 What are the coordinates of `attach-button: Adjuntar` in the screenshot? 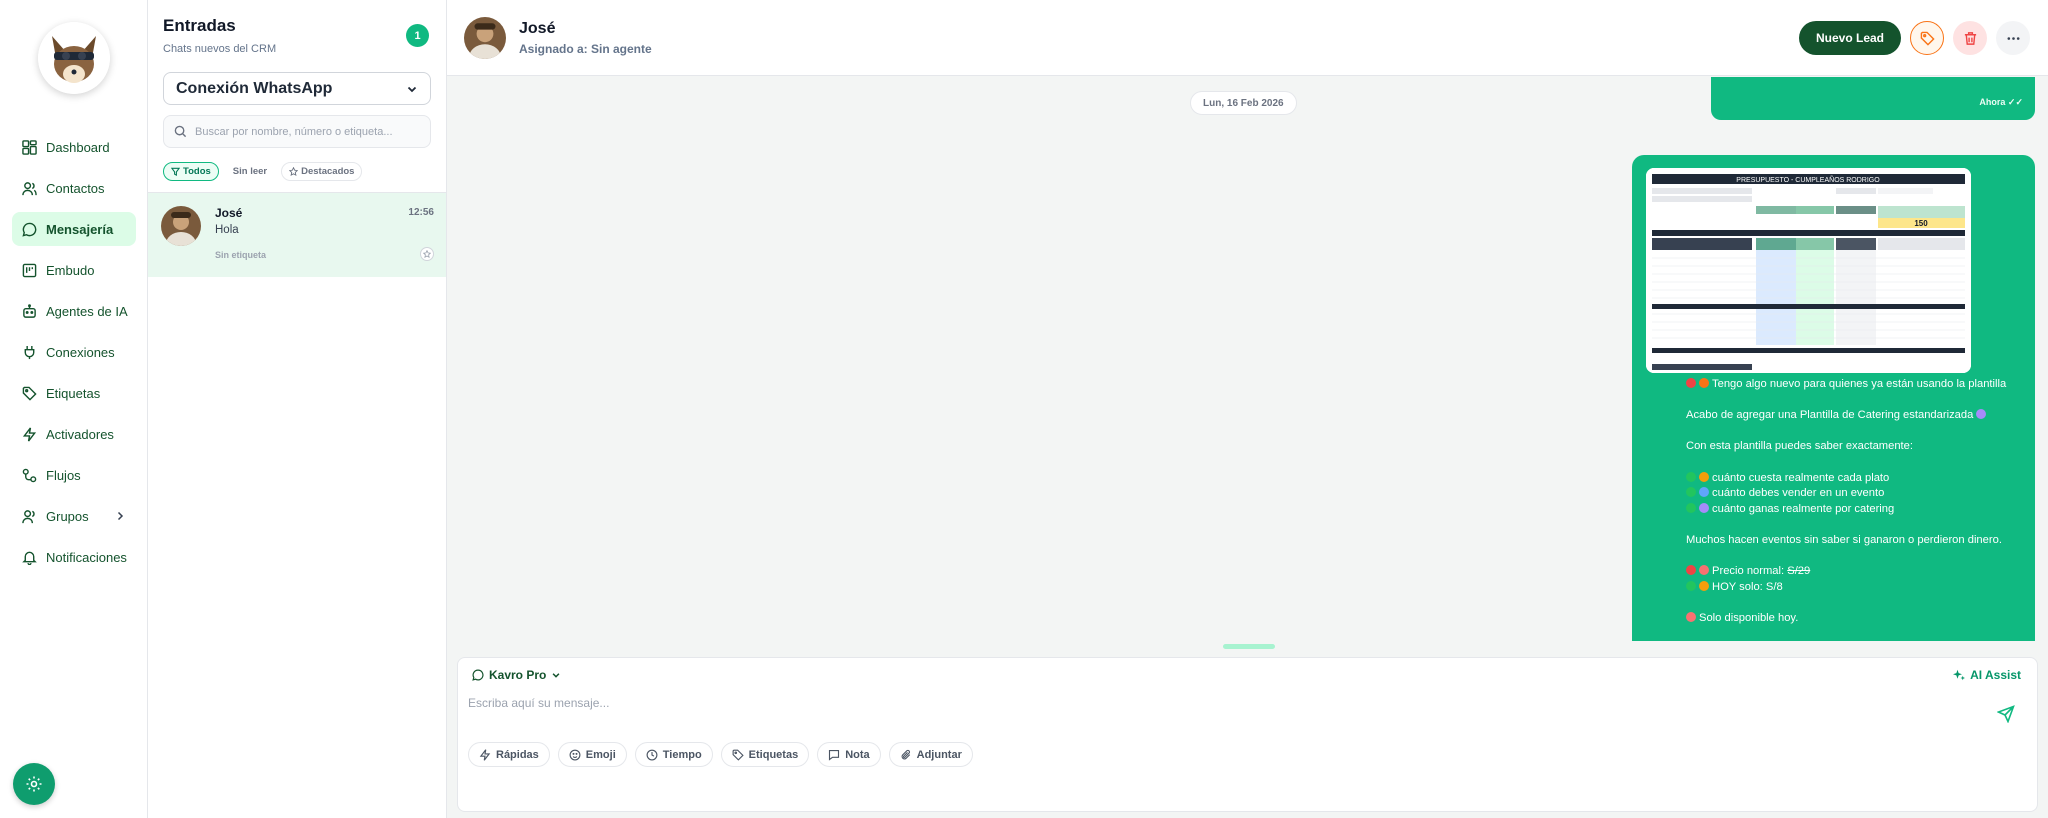 It's located at (930, 754).